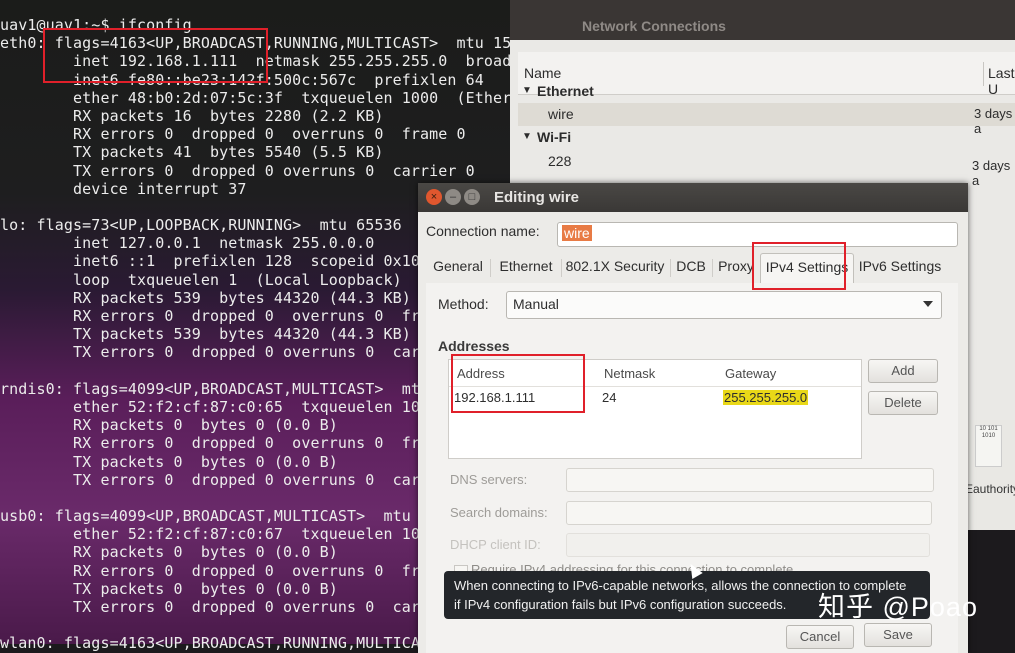 This screenshot has height=653, width=1015. I want to click on tab-ipv6-settings: IPv6 Settings, so click(900, 268).